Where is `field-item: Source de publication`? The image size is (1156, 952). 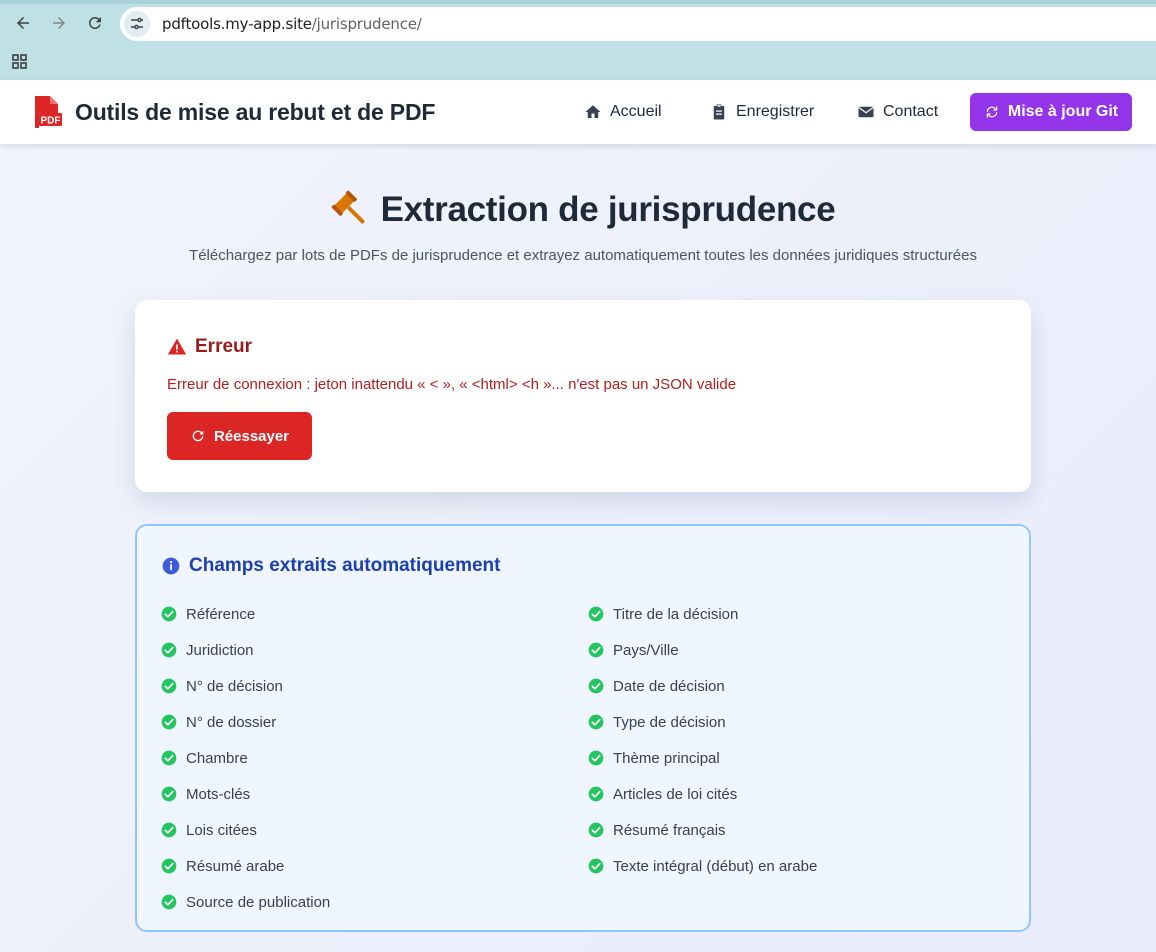 field-item: Source de publication is located at coordinates (245, 902).